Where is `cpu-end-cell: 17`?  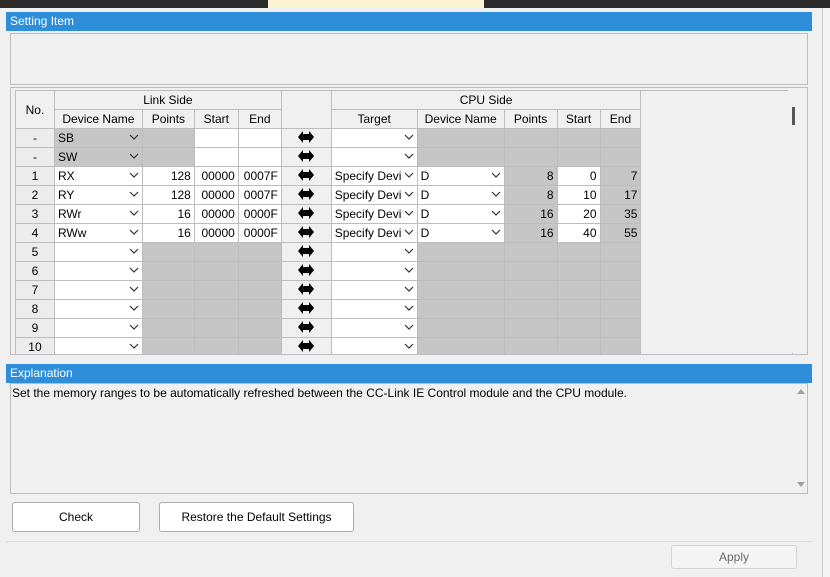 cpu-end-cell: 17 is located at coordinates (620, 195).